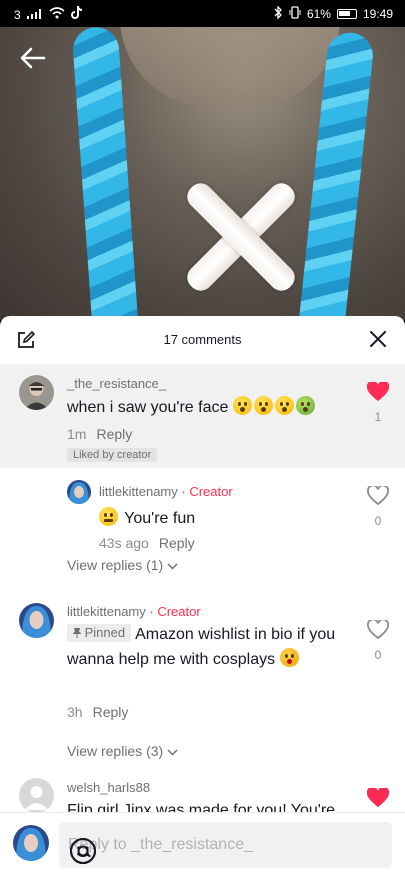 The height and width of the screenshot is (878, 405). I want to click on reply-text-body: You're fun, so click(160, 518).